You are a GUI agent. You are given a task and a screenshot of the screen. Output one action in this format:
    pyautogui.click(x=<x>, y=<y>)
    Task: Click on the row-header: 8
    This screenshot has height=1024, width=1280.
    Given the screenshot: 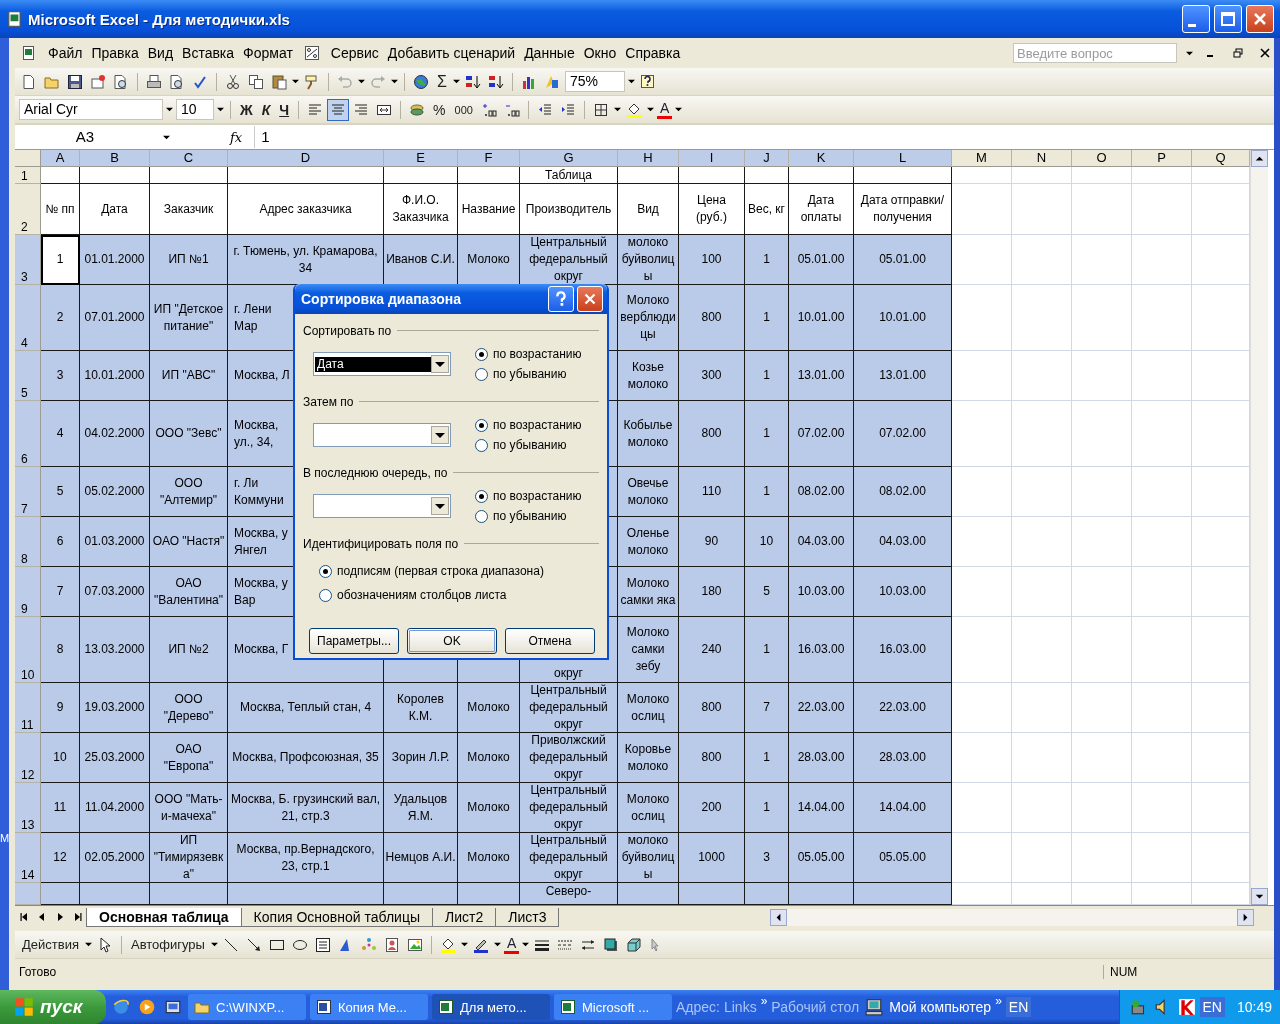 What is the action you would take?
    pyautogui.click(x=28, y=542)
    